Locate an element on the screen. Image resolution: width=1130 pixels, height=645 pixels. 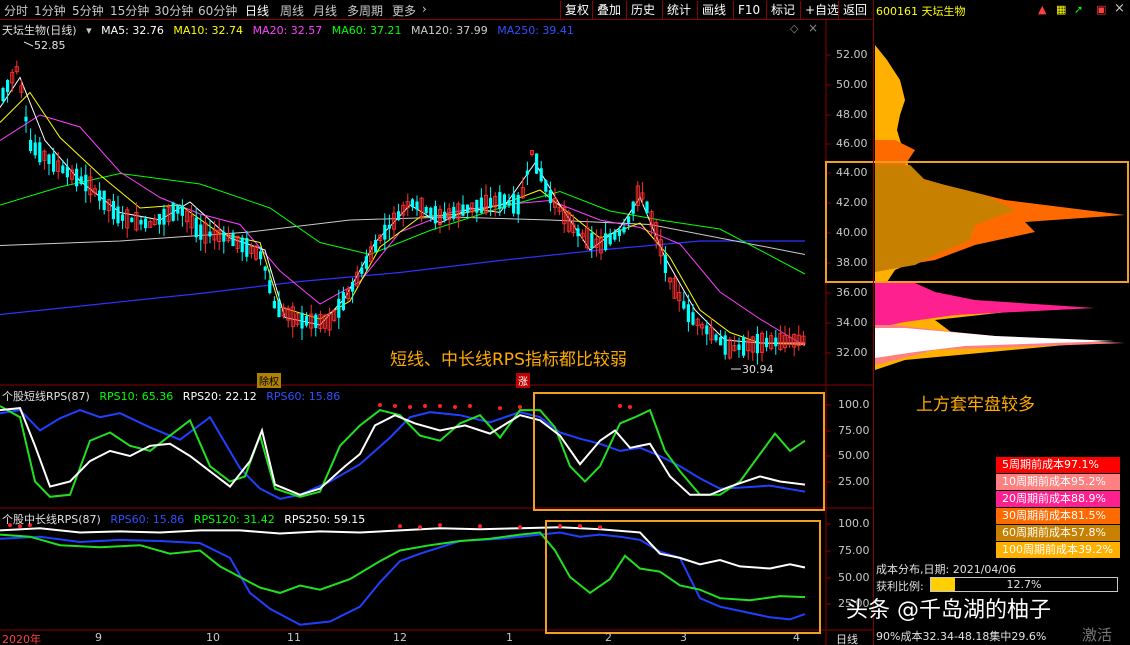
close-icon: × is located at coordinates (813, 28).